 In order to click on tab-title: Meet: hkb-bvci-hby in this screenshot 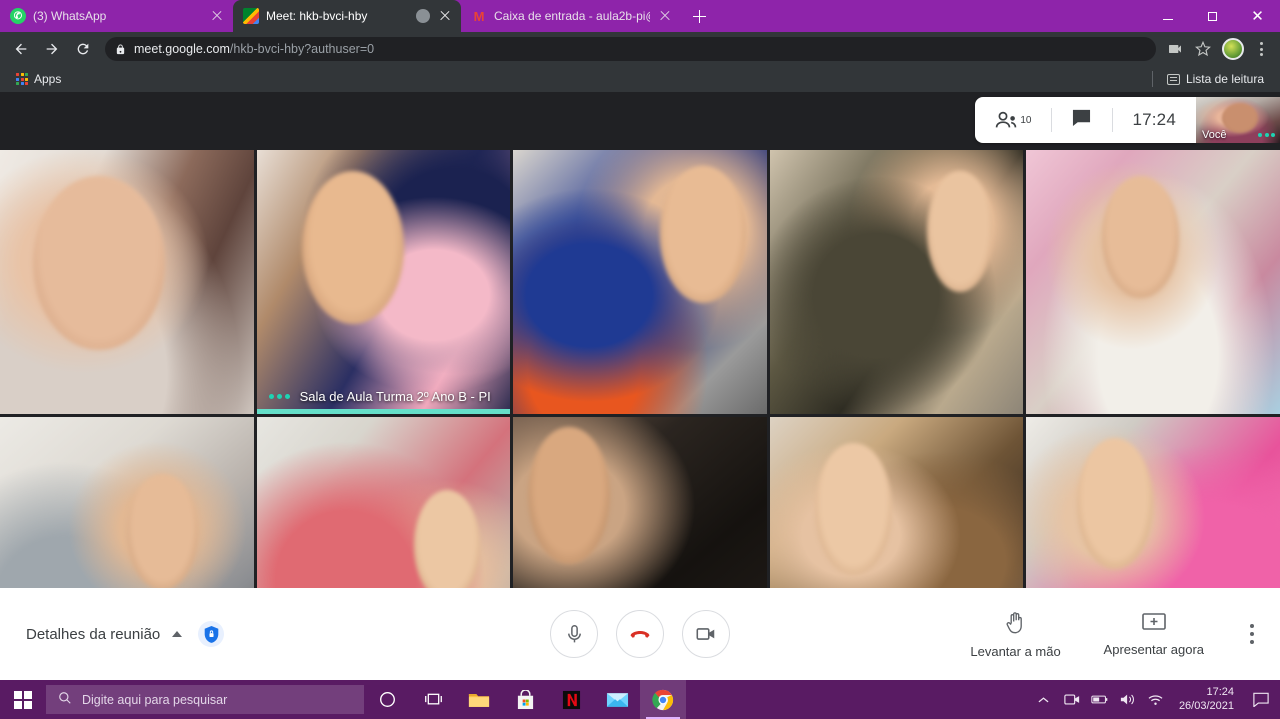, I will do `click(317, 16)`.